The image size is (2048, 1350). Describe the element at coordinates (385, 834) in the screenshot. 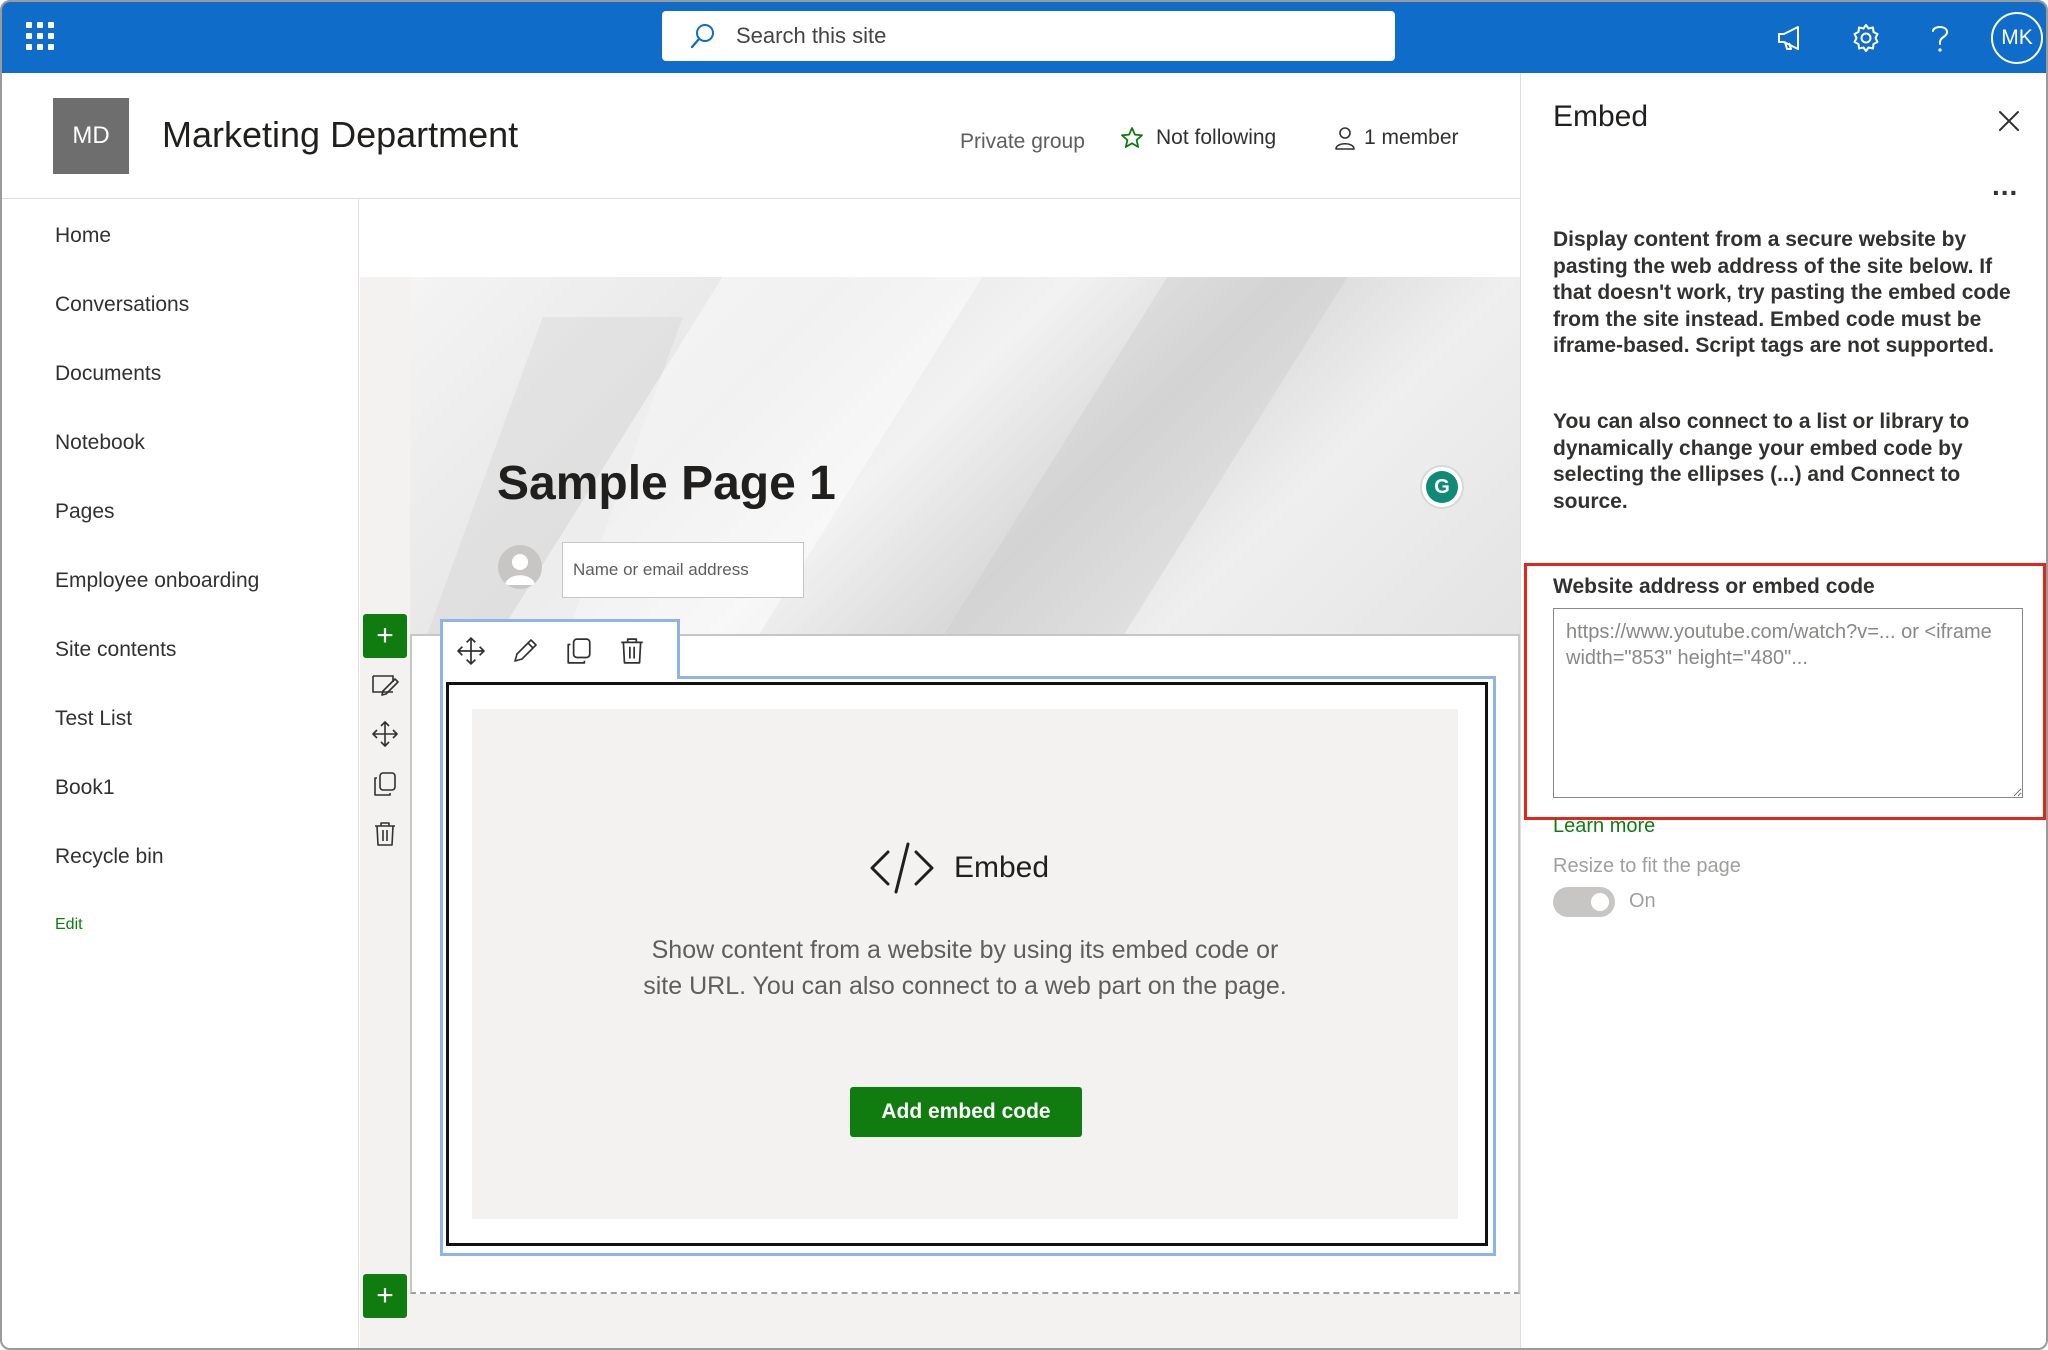

I see `delete-section-icon` at that location.